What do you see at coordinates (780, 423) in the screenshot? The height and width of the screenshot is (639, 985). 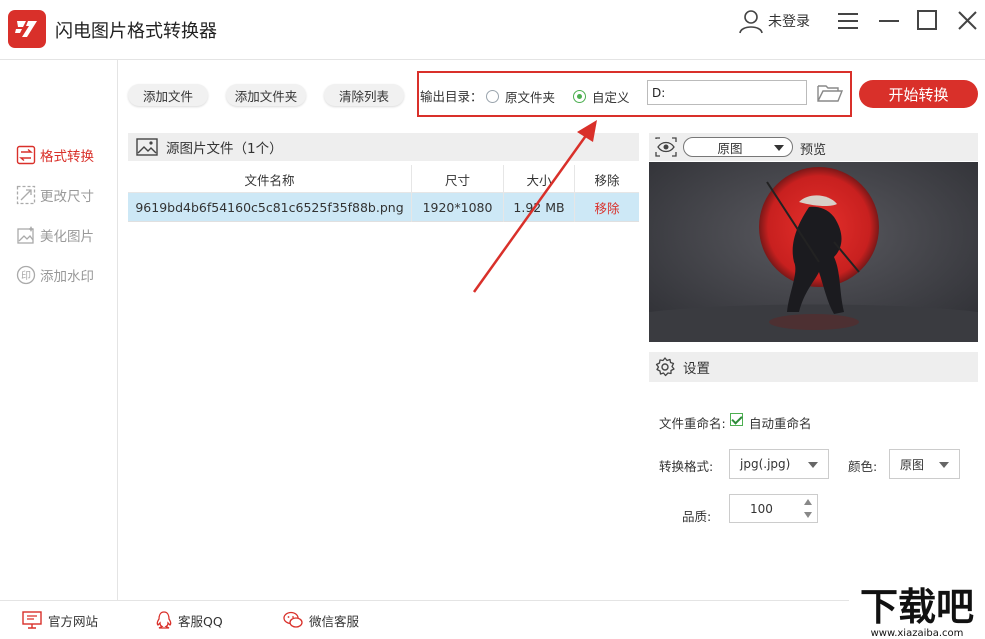 I see `auto-rename-label: 自动重命名` at bounding box center [780, 423].